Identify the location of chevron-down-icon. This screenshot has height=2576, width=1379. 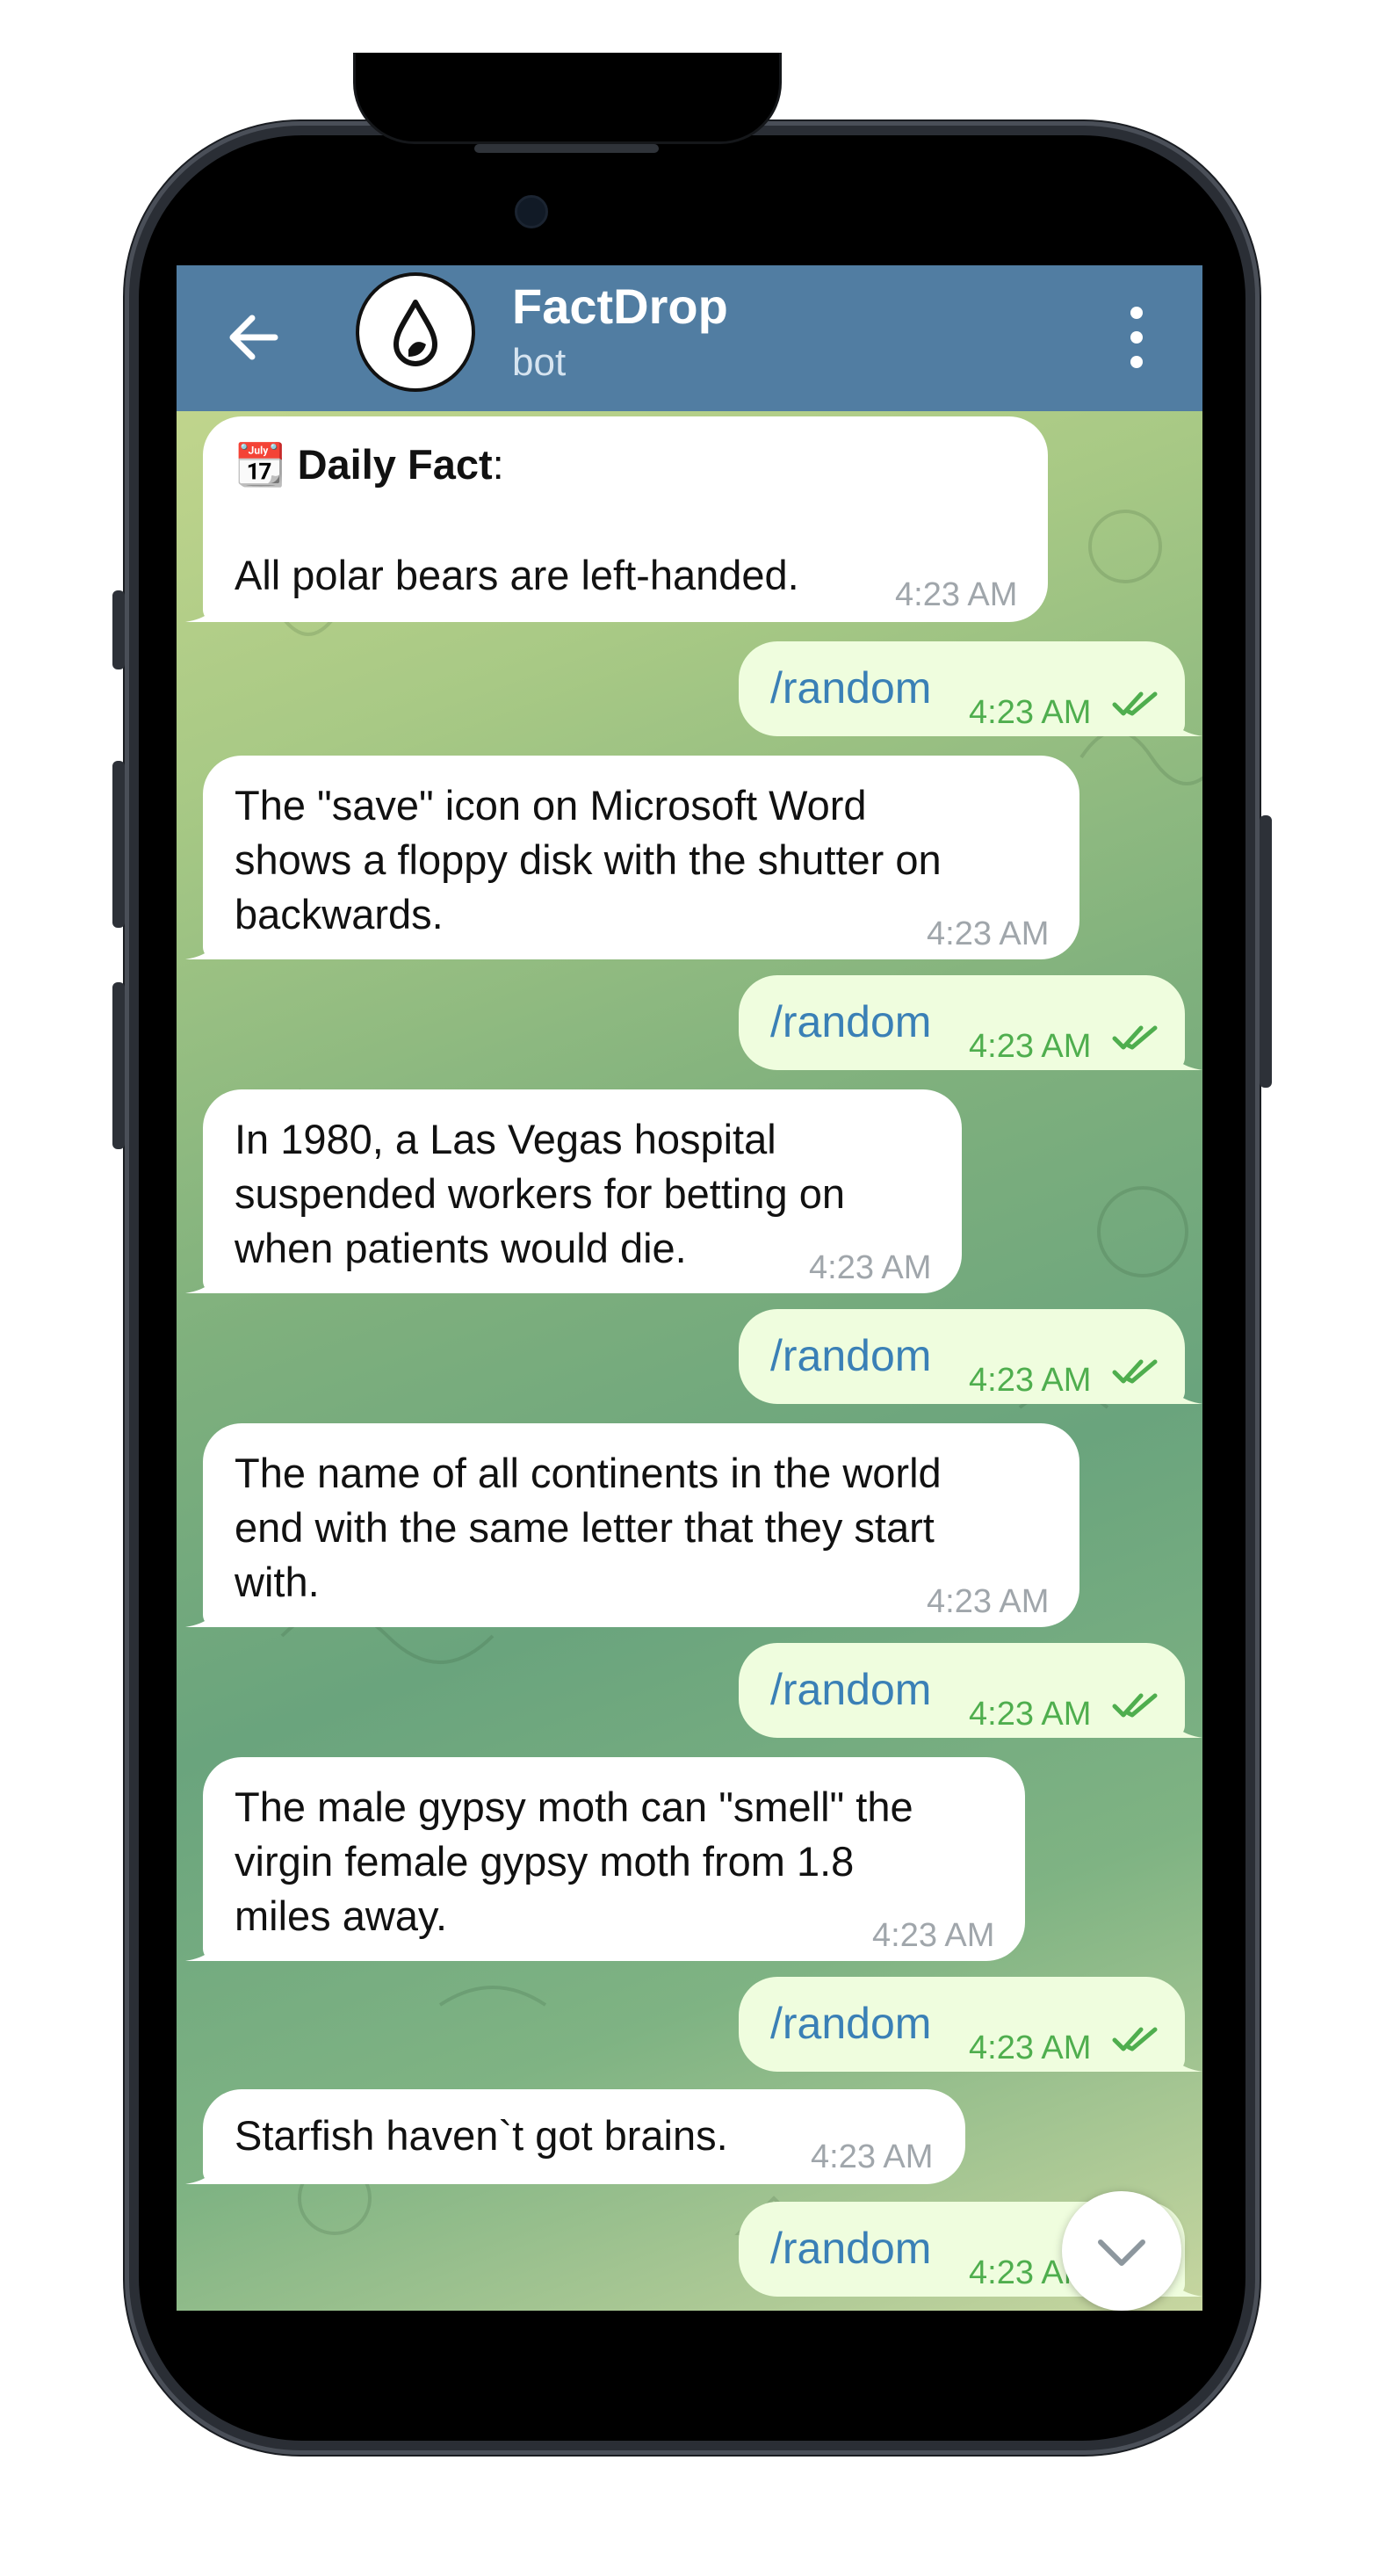
(1121, 2253).